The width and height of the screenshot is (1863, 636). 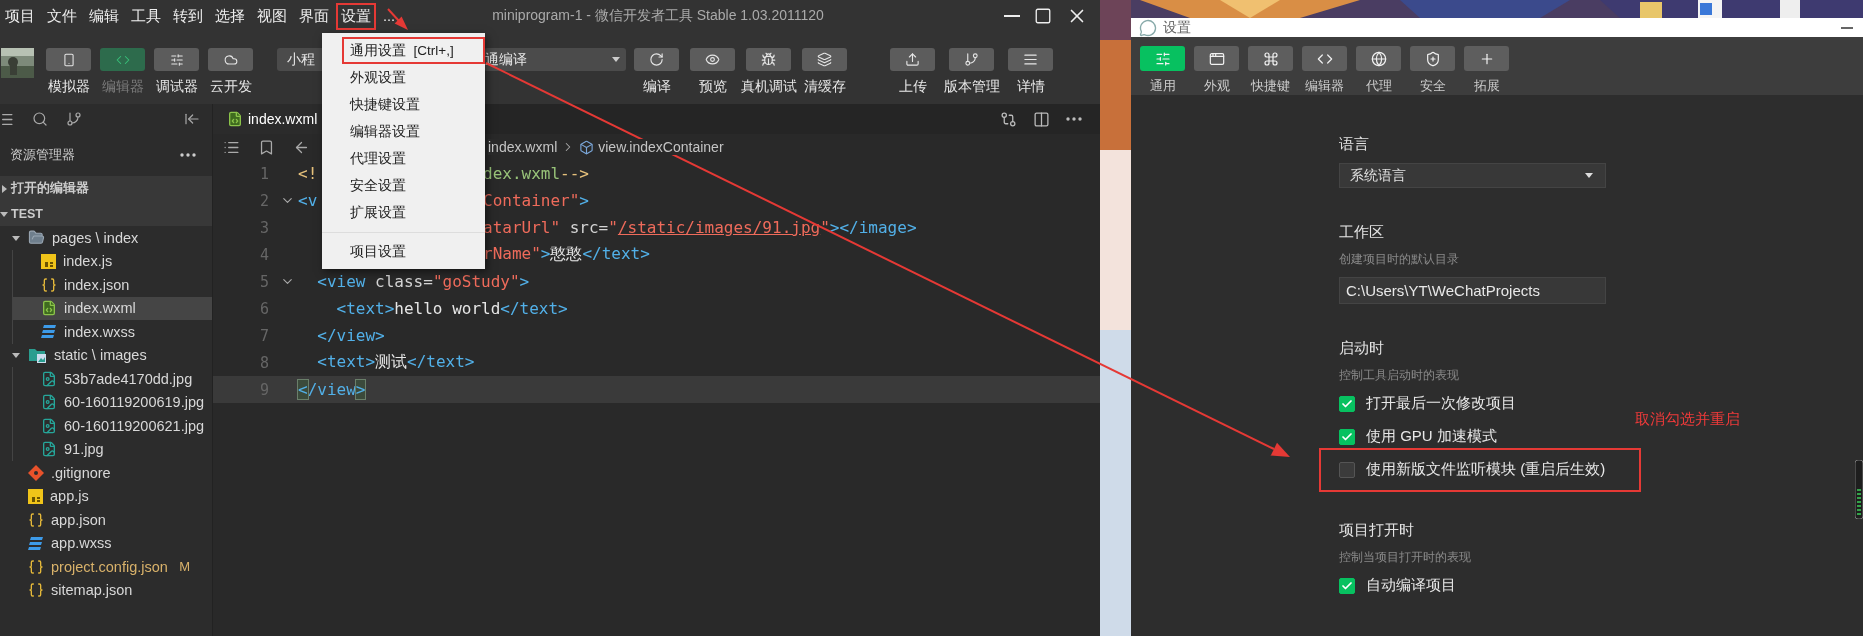 I want to click on file-tree-item: 91.jpg, so click(x=112, y=449).